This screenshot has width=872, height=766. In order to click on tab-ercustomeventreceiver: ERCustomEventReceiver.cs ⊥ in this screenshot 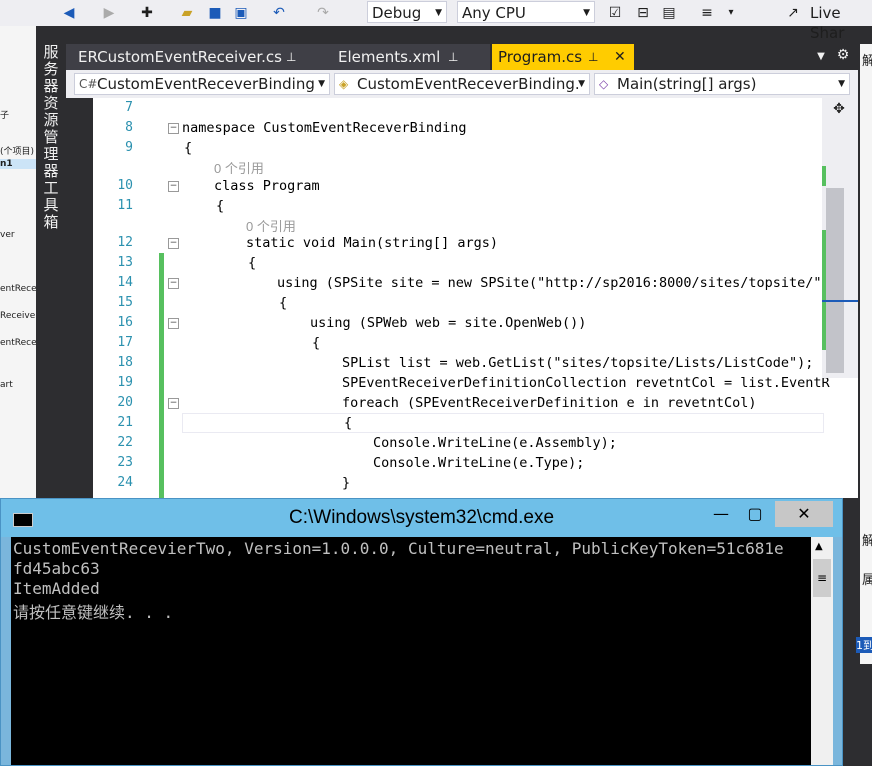, I will do `click(198, 57)`.